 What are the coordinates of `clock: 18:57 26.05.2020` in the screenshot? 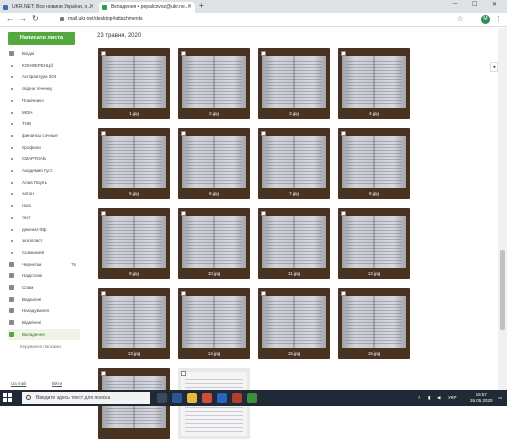 It's located at (481, 398).